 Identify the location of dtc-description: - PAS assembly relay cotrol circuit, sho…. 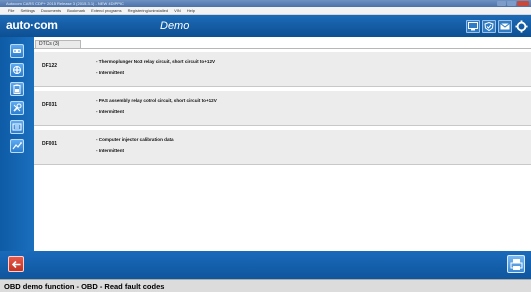
(156, 100).